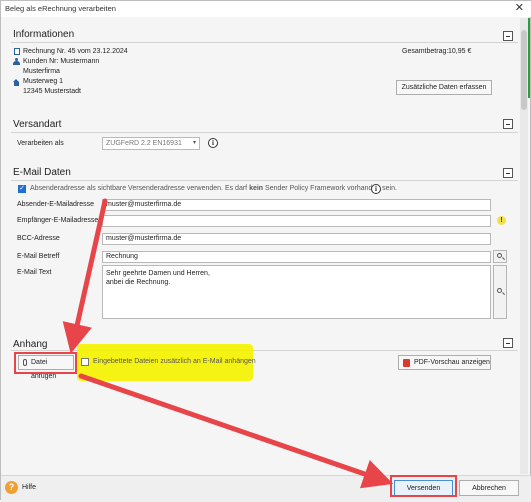 The height and width of the screenshot is (502, 531). Describe the element at coordinates (236, 431) in the screenshot. I see `arrow-to-send-button` at that location.